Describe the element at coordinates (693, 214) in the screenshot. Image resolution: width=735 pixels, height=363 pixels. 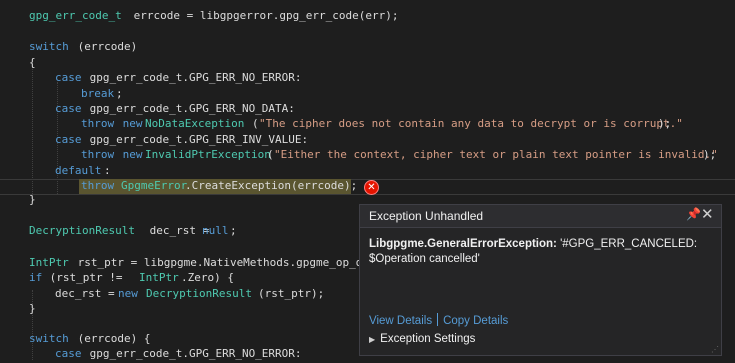
I see `pin-icon: 📌` at that location.